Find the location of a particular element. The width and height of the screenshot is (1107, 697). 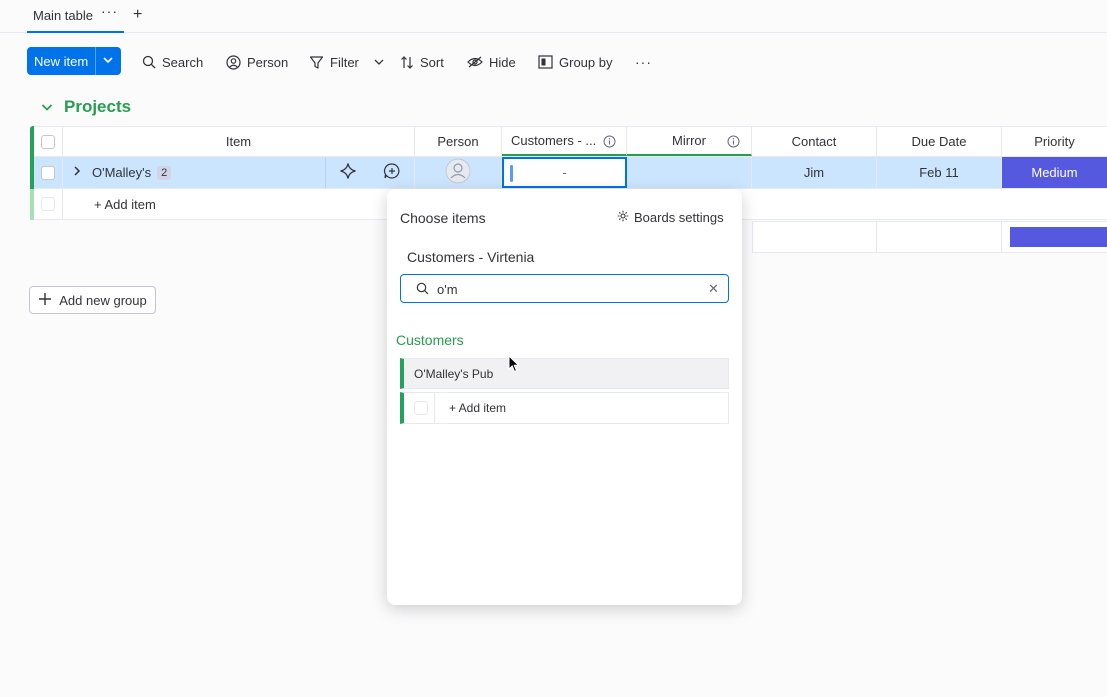

summary-due-date-cell is located at coordinates (939, 237).